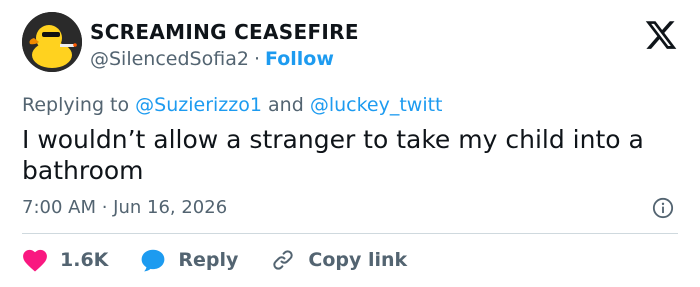  I want to click on copy-link-label: Copy link, so click(358, 260).